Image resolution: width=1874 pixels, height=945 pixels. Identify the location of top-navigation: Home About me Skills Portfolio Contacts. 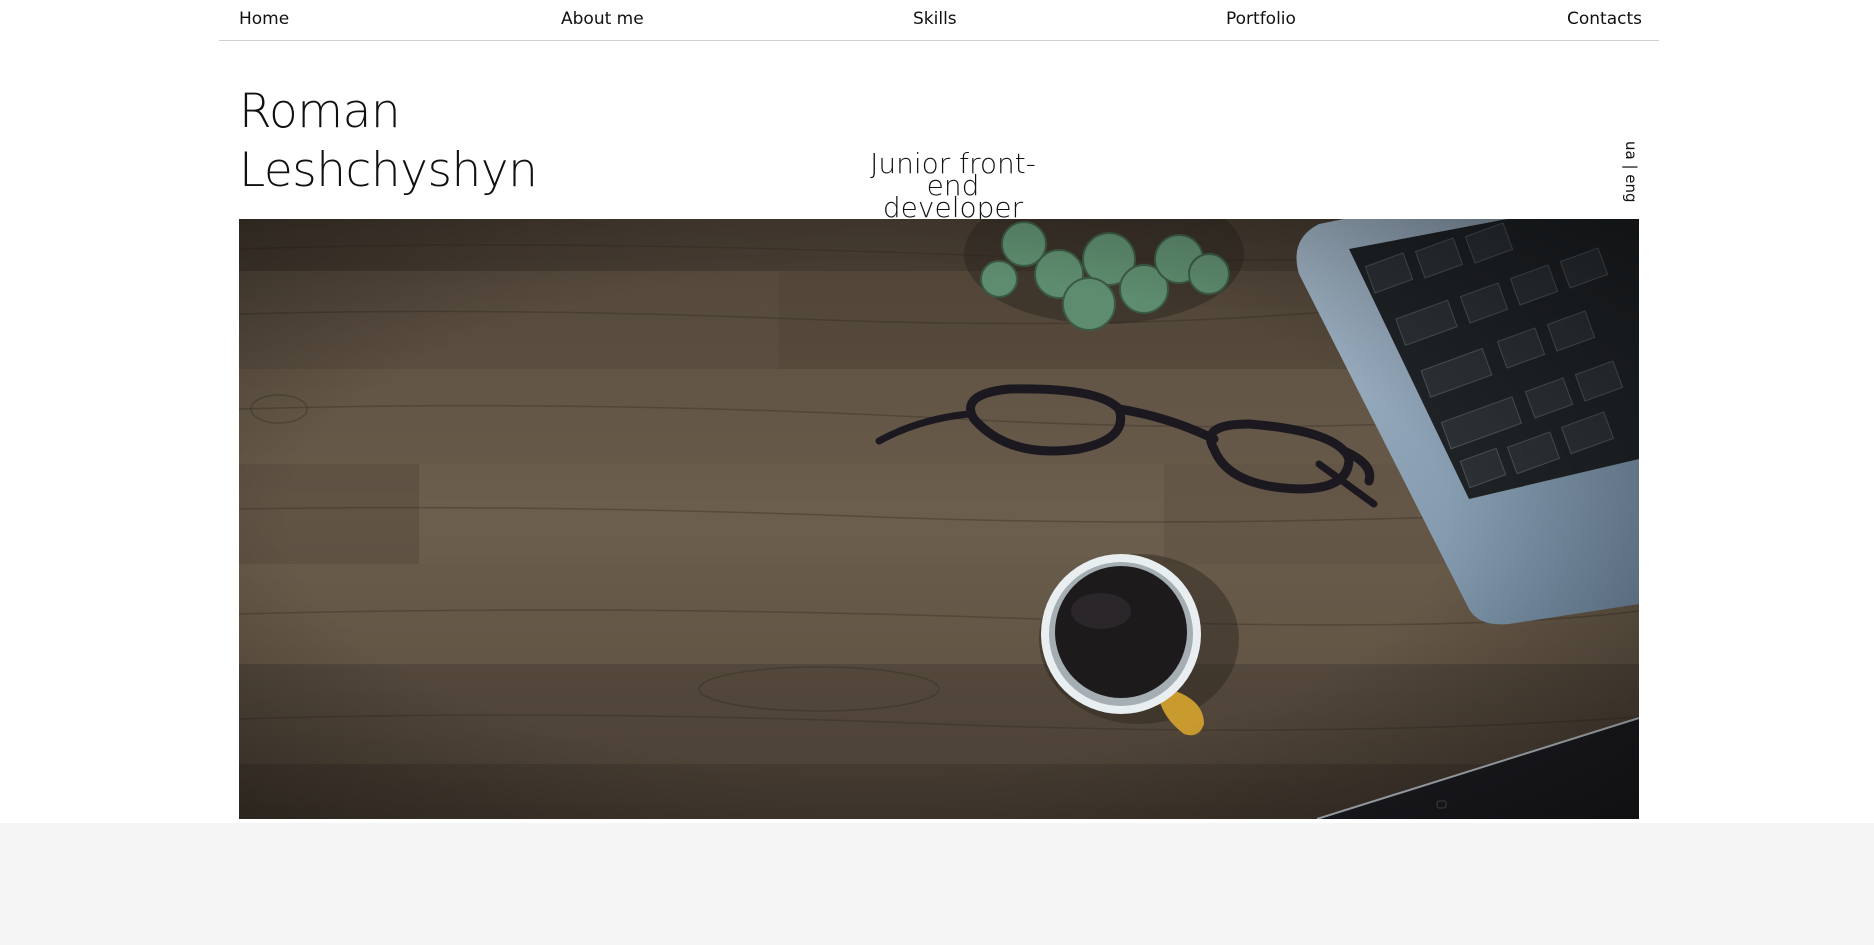
(939, 20).